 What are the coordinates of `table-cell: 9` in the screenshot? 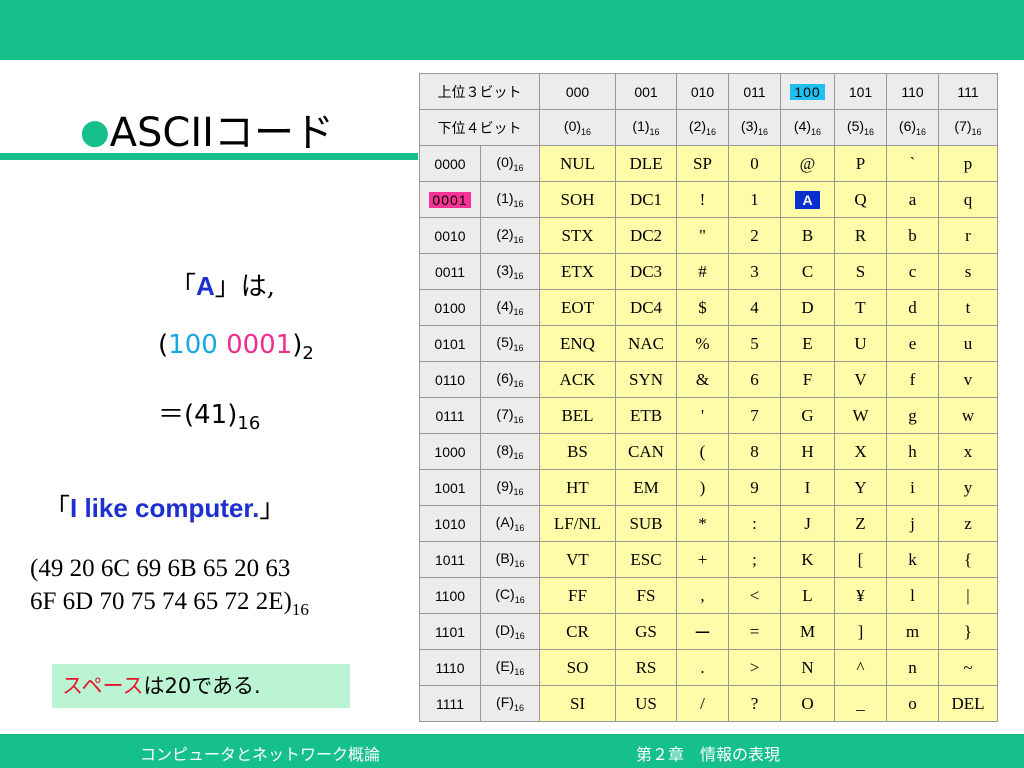 It's located at (754, 487).